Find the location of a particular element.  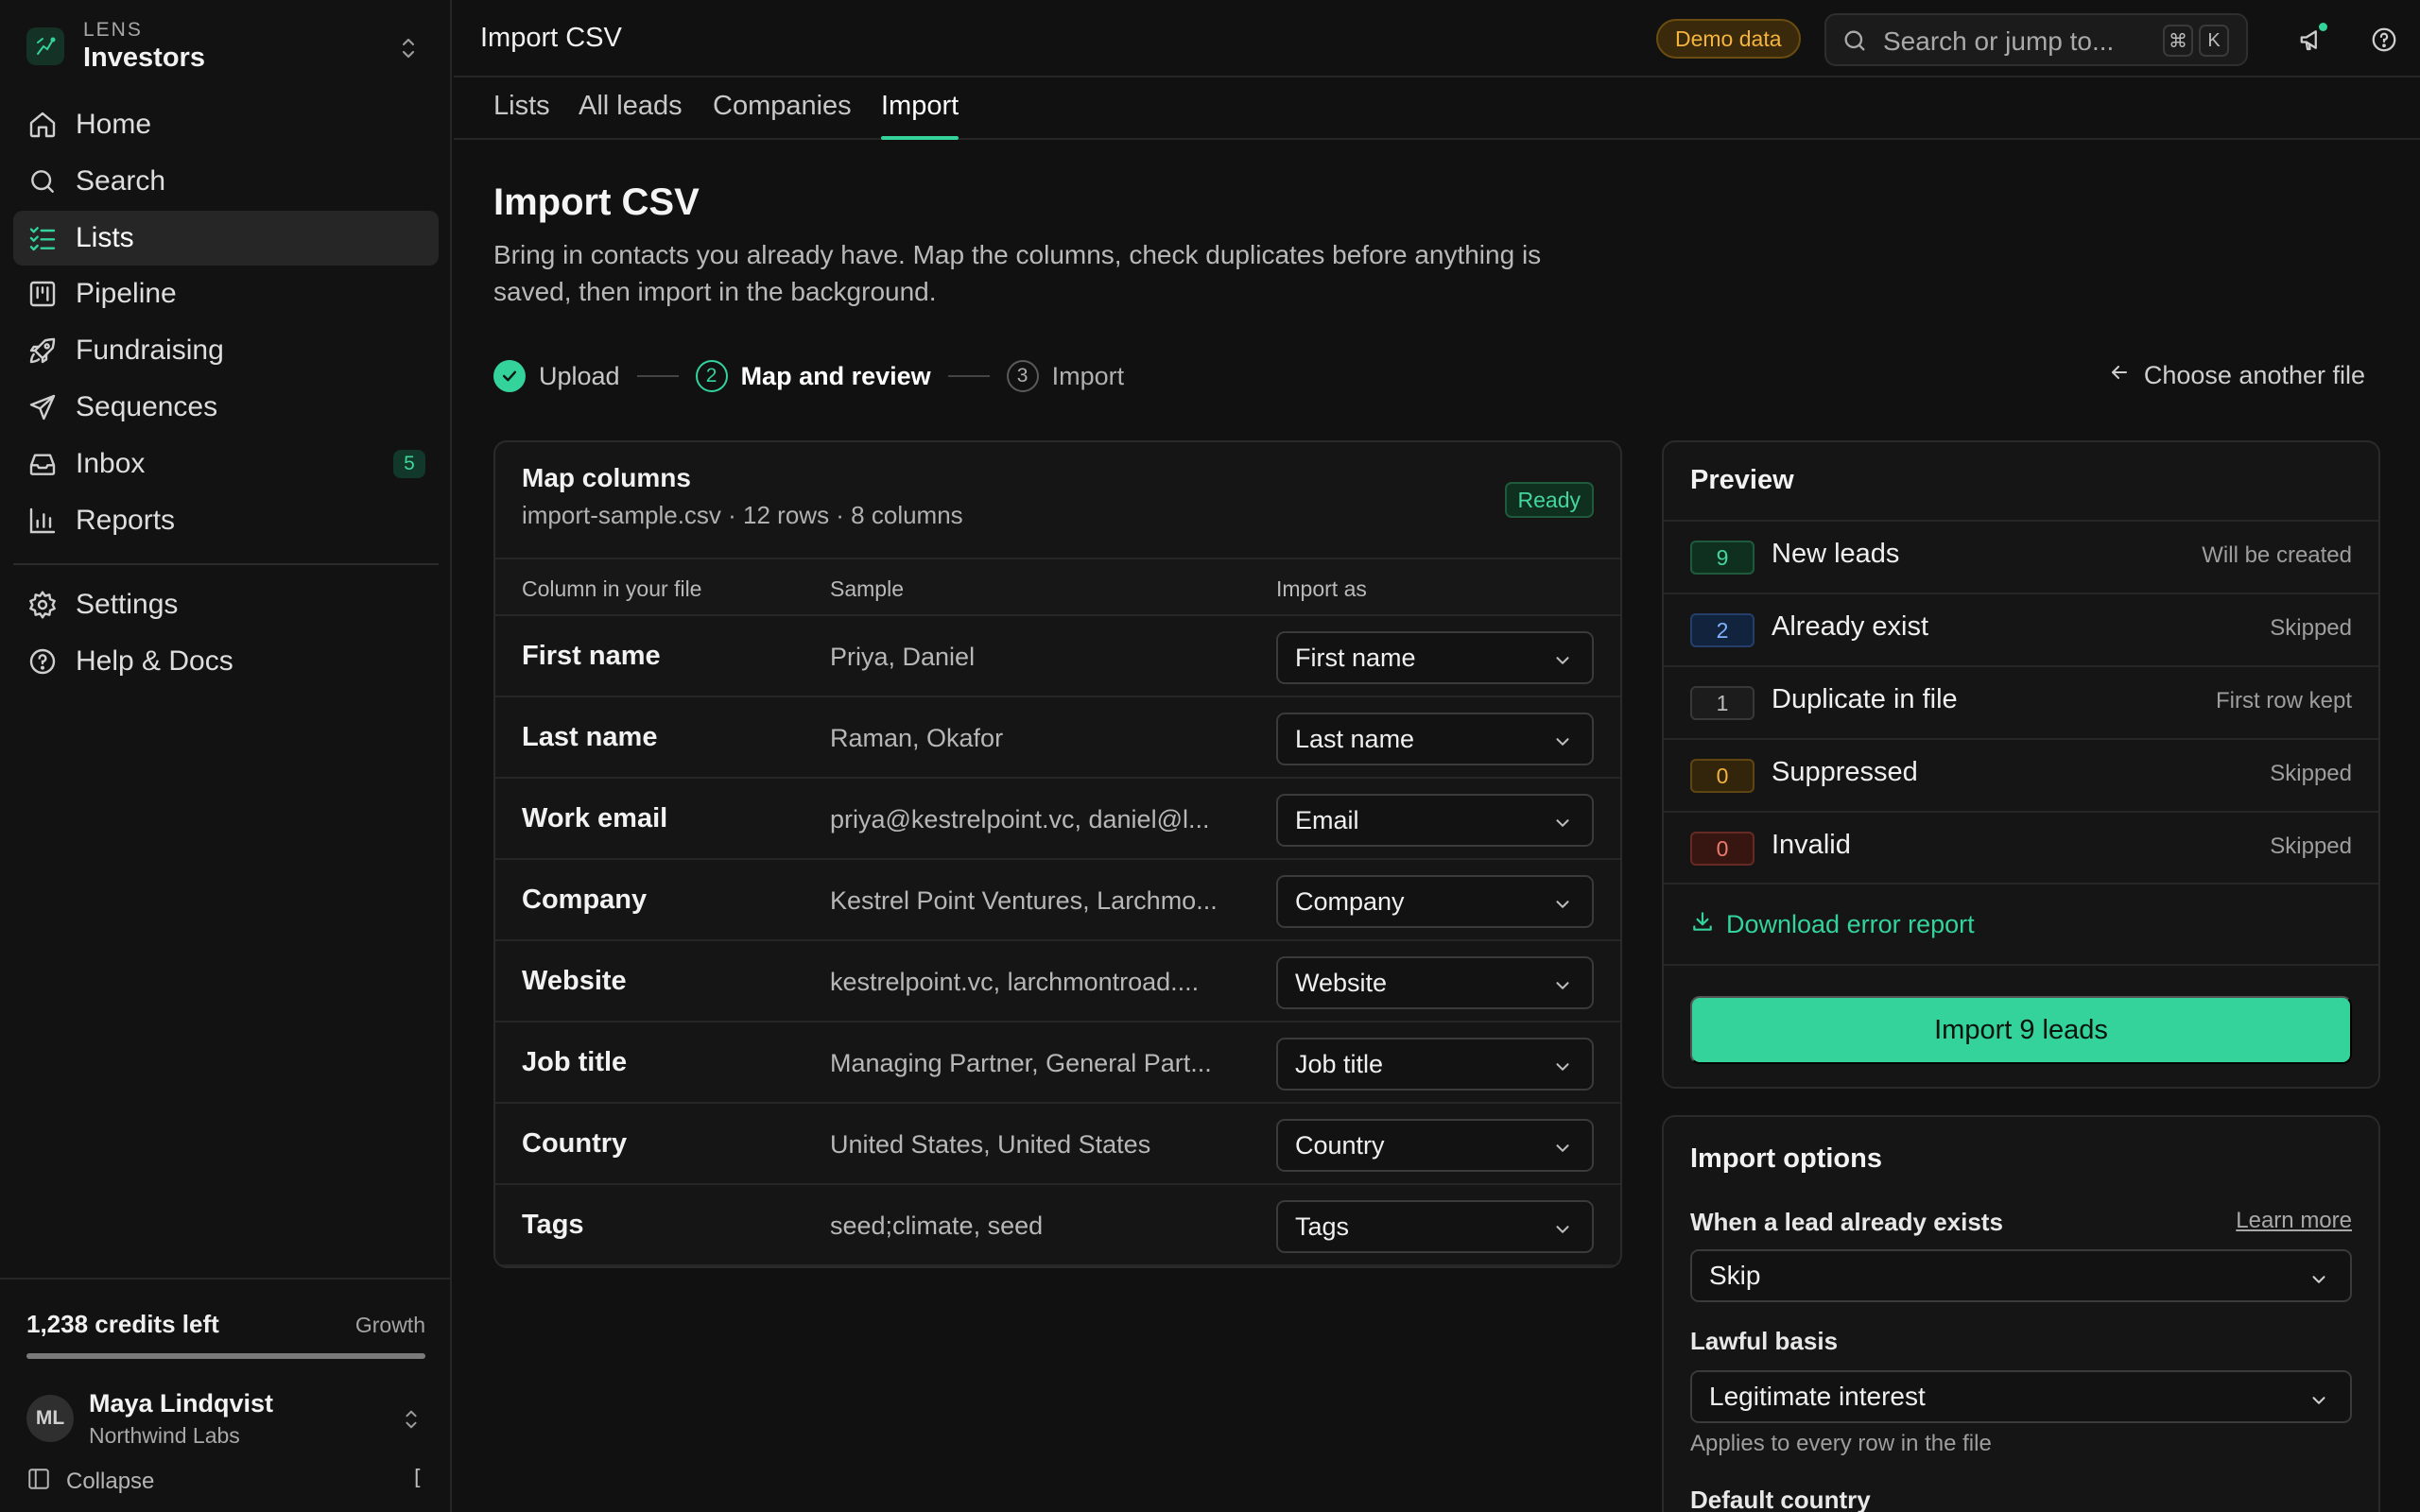

workspace-switcher: LENS Investors is located at coordinates (229, 46).